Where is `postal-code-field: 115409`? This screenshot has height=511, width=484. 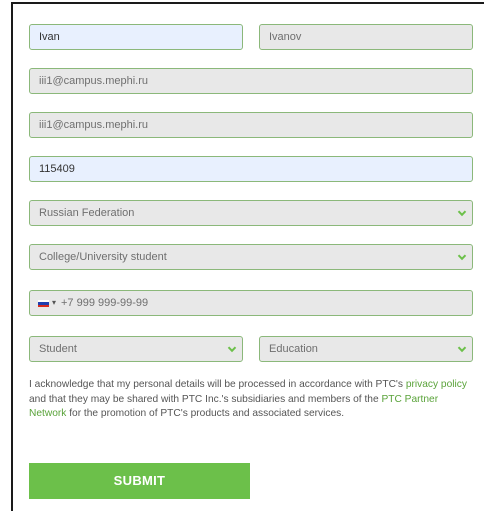
postal-code-field: 115409 is located at coordinates (251, 169).